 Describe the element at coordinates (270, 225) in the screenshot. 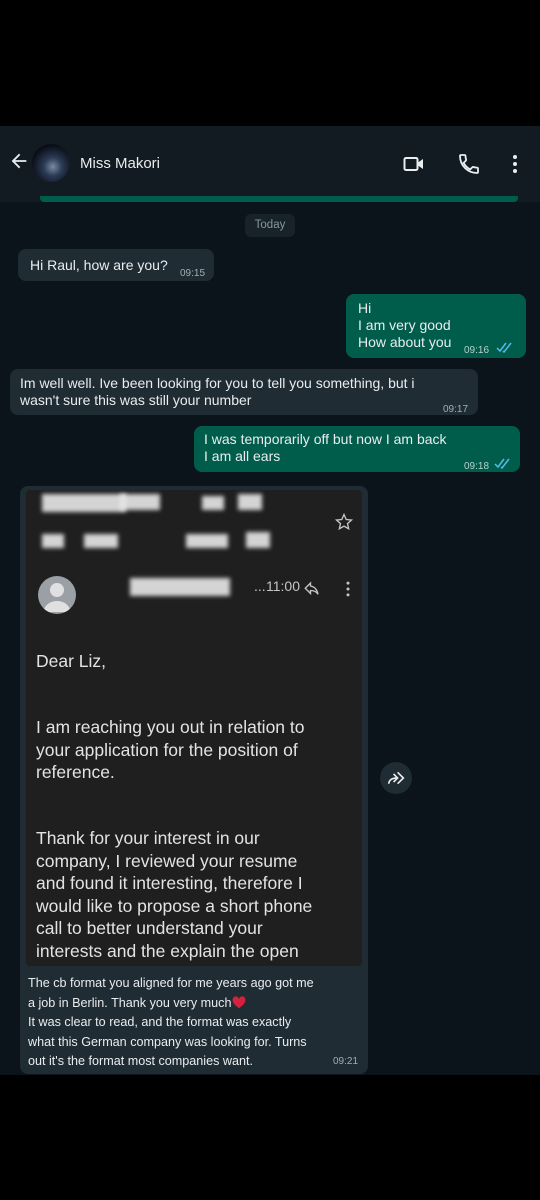

I see `date-separator: Today` at that location.